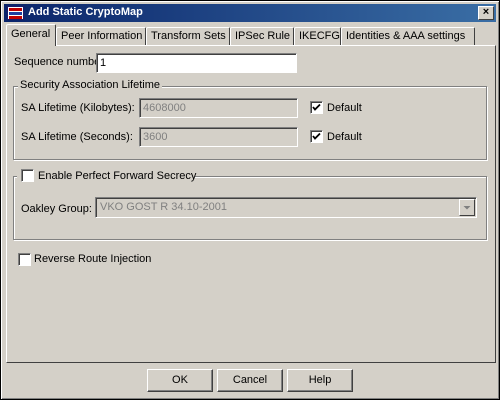  I want to click on oakley-group-value: VKO GOST R 34.10-2001, so click(163, 207).